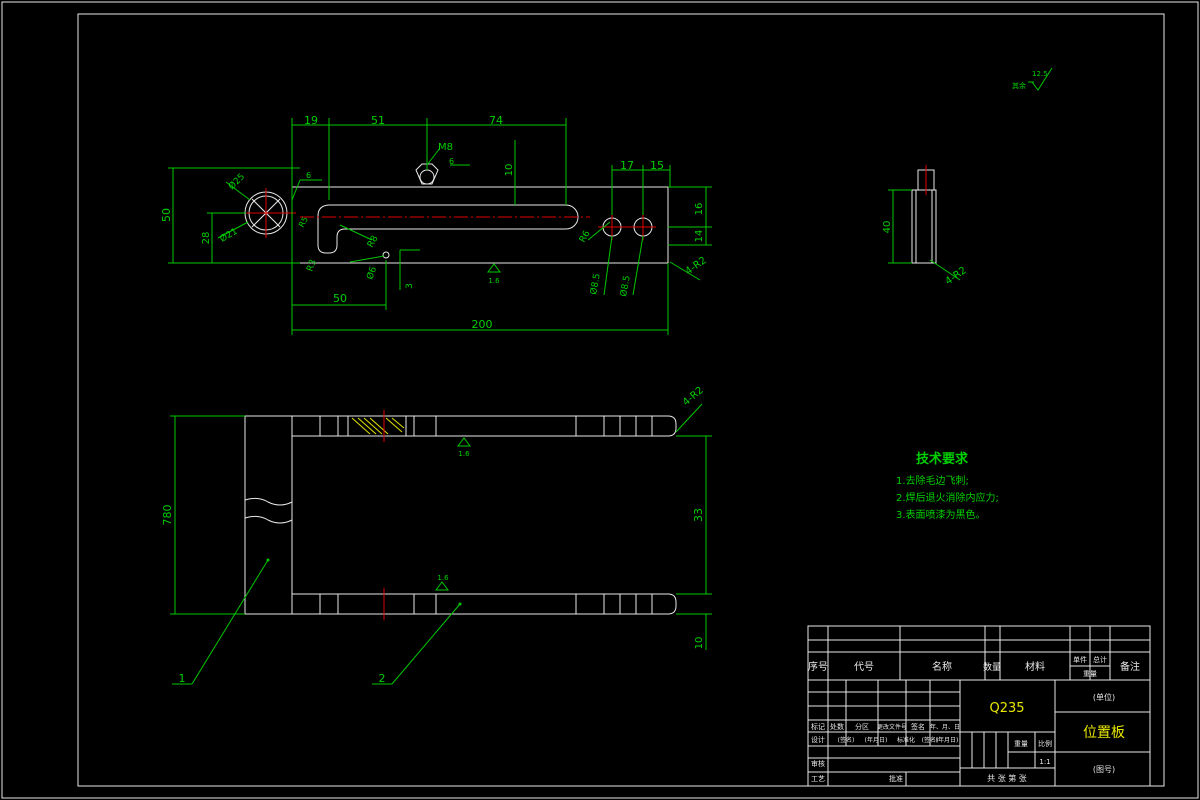  I want to click on r-std: 标准化, so click(906, 740).